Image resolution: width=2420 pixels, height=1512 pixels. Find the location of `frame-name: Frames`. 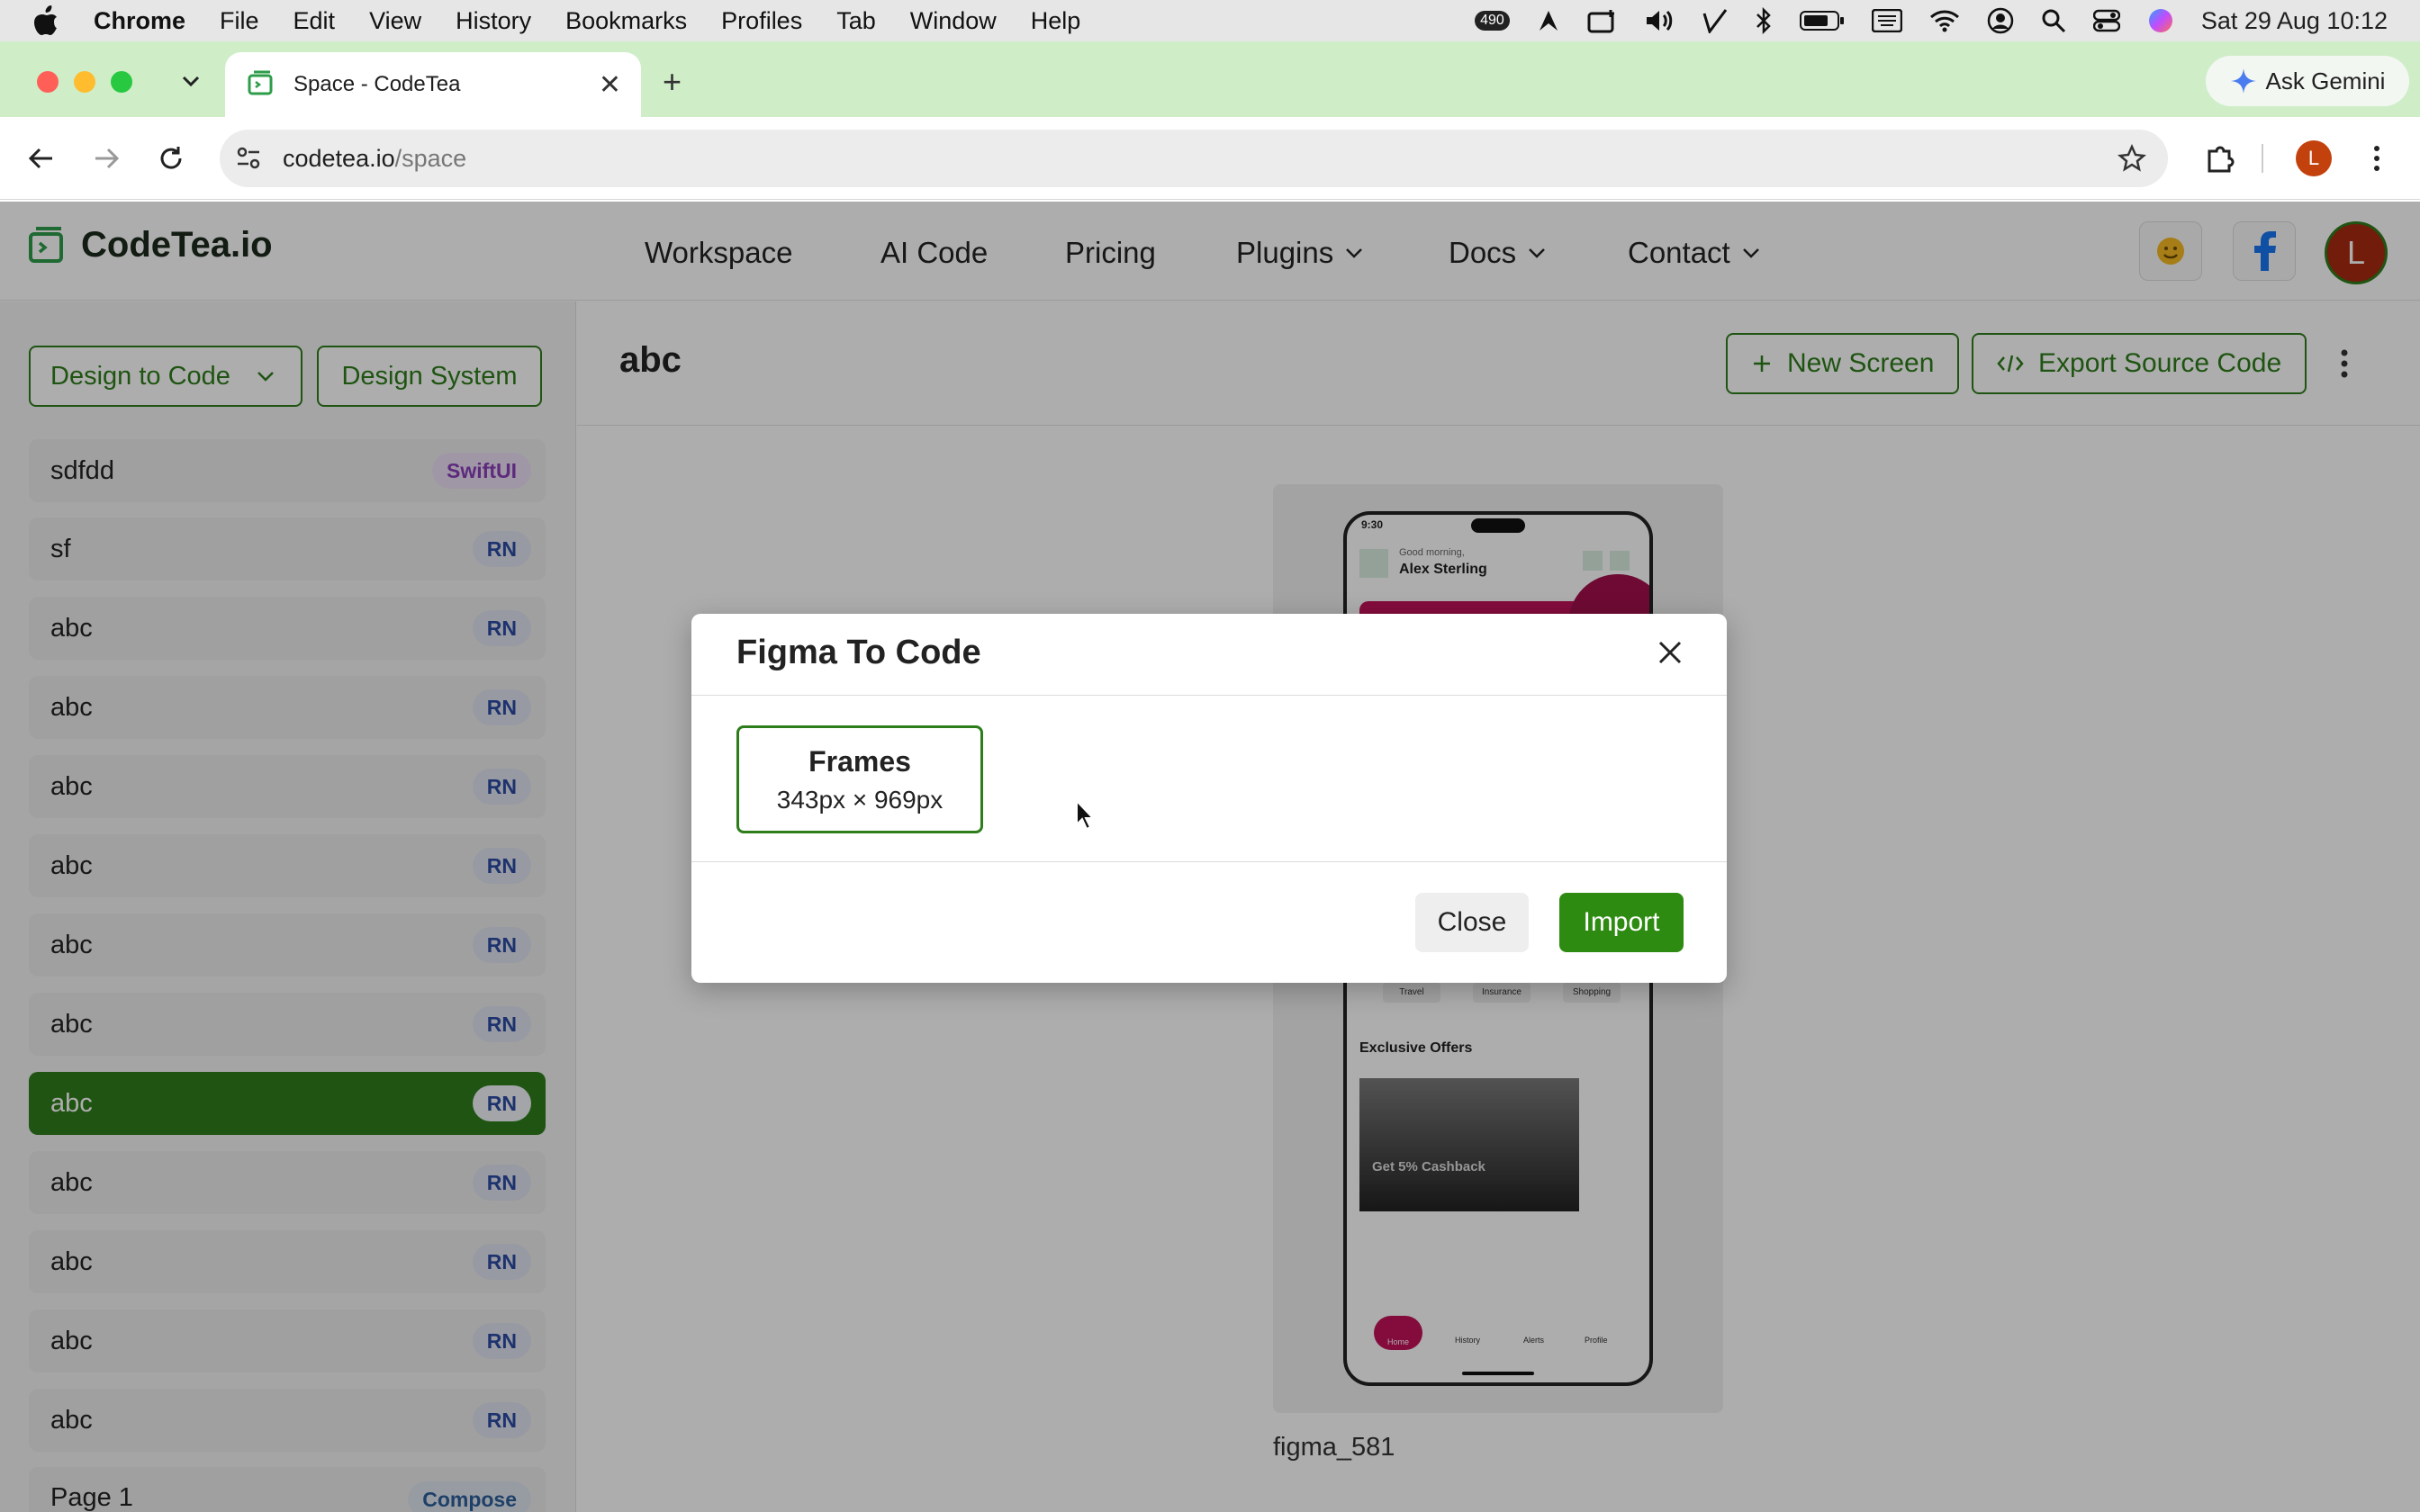

frame-name: Frames is located at coordinates (859, 761).